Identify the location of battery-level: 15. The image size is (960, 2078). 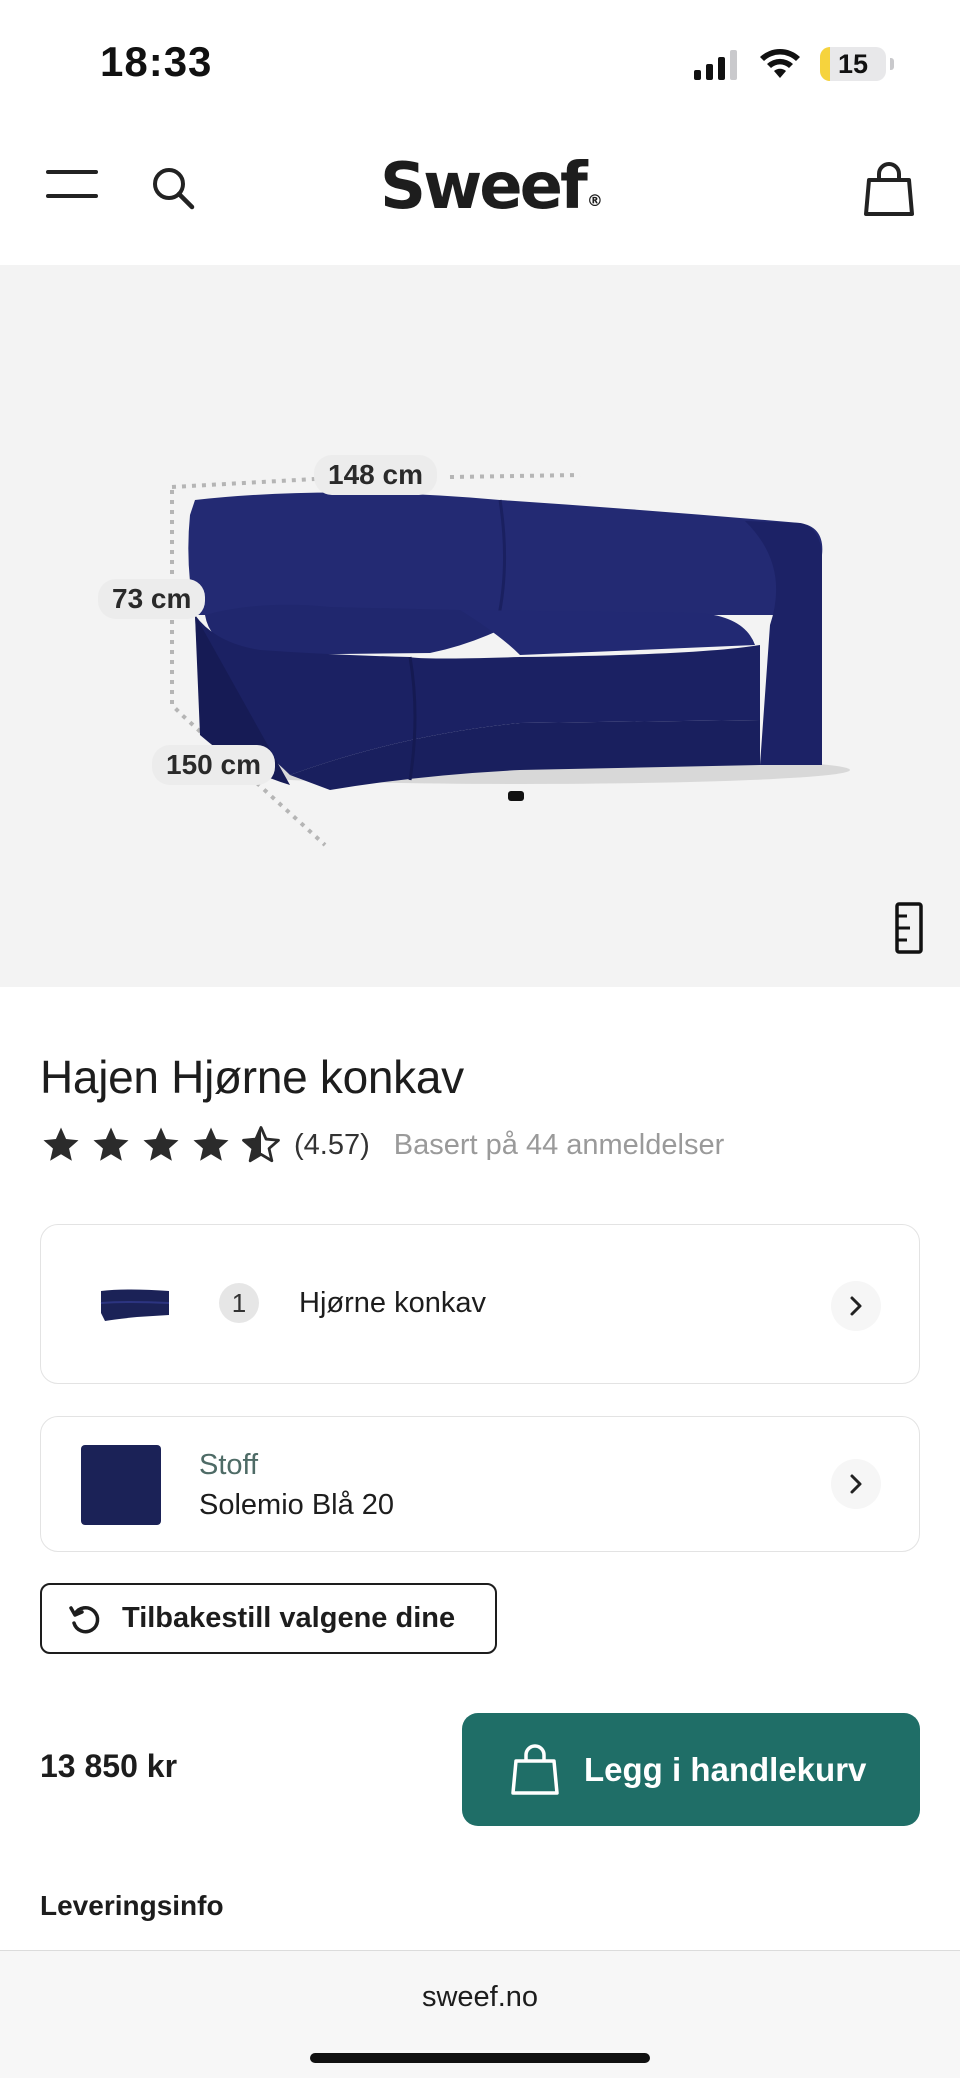
(853, 63).